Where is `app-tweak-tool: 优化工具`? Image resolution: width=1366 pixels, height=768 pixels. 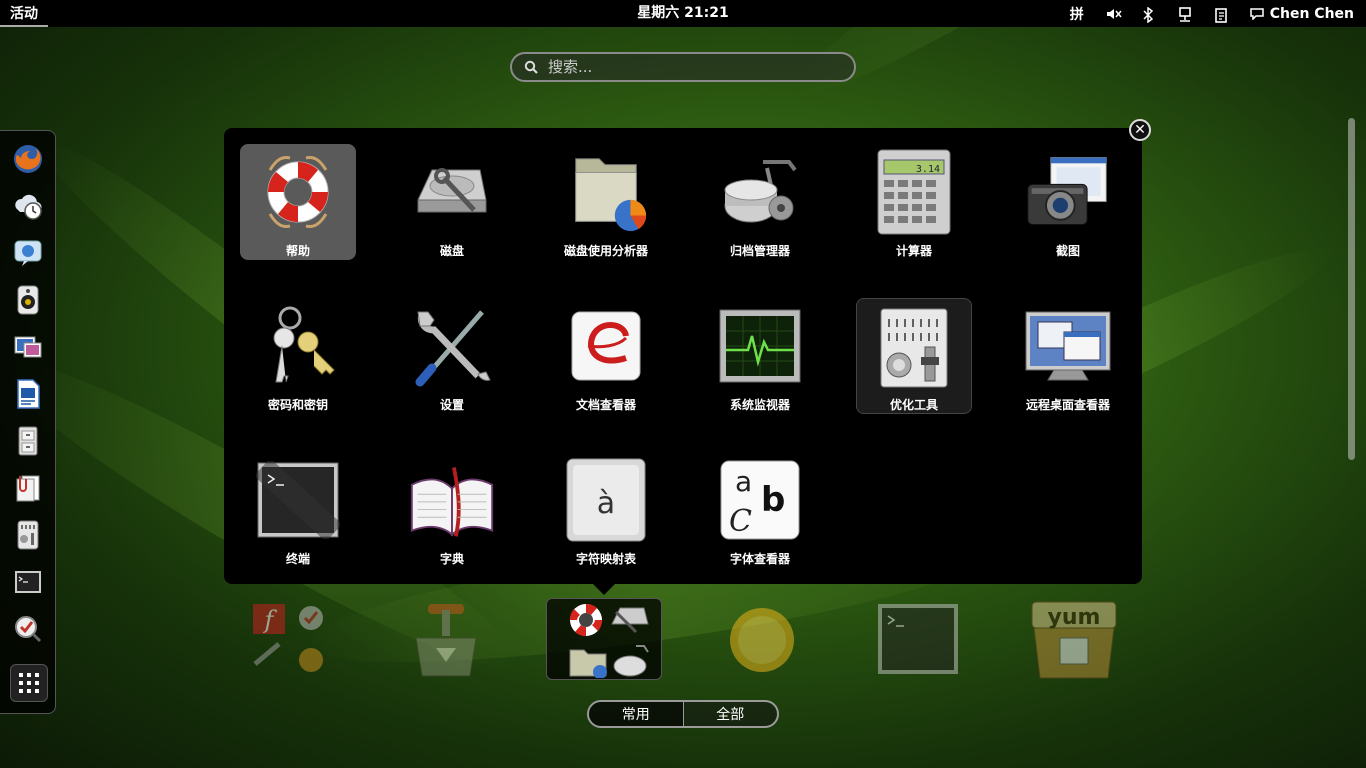 app-tweak-tool: 优化工具 is located at coordinates (914, 356).